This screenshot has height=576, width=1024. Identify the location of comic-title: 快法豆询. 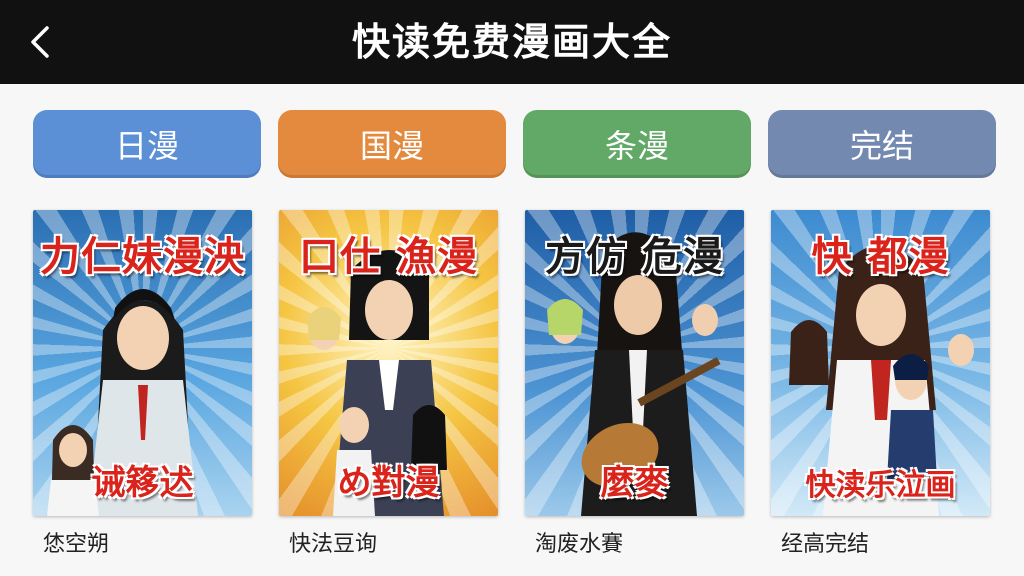
(388, 545).